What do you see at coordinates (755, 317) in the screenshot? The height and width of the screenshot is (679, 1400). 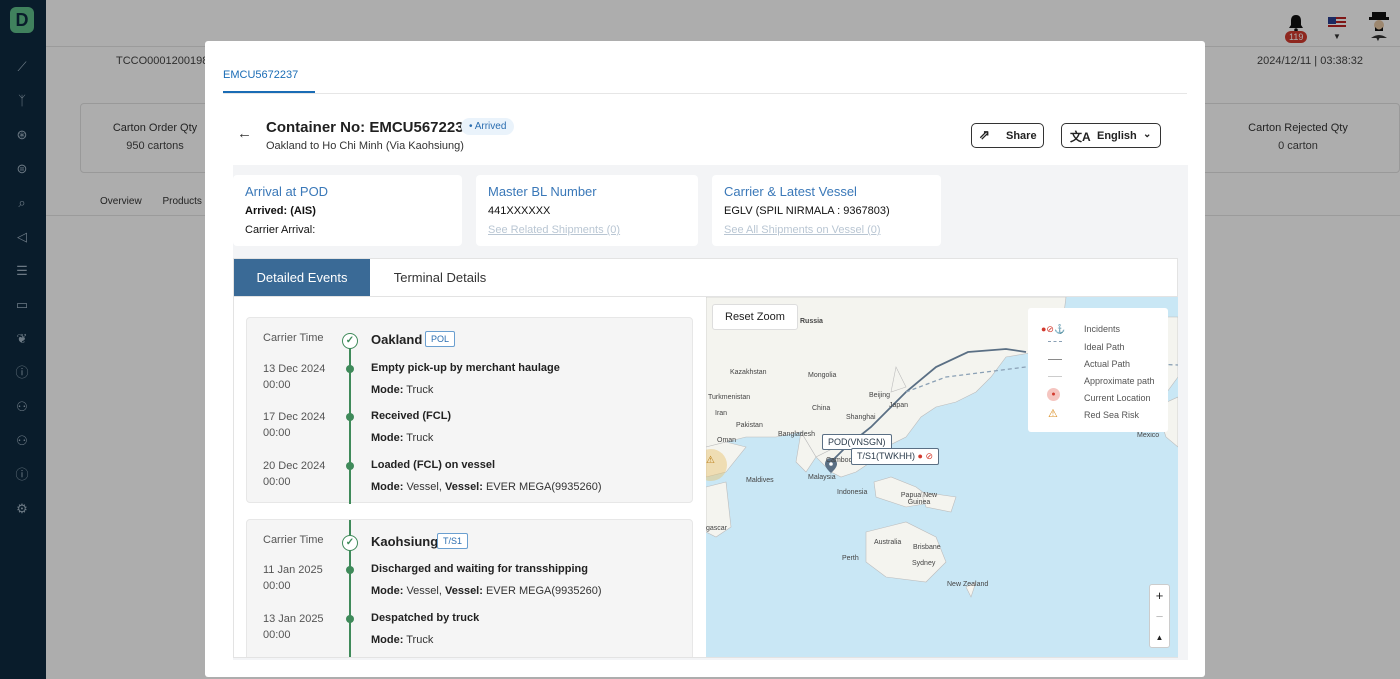 I see `reset-zoom-button: Reset Zoom` at bounding box center [755, 317].